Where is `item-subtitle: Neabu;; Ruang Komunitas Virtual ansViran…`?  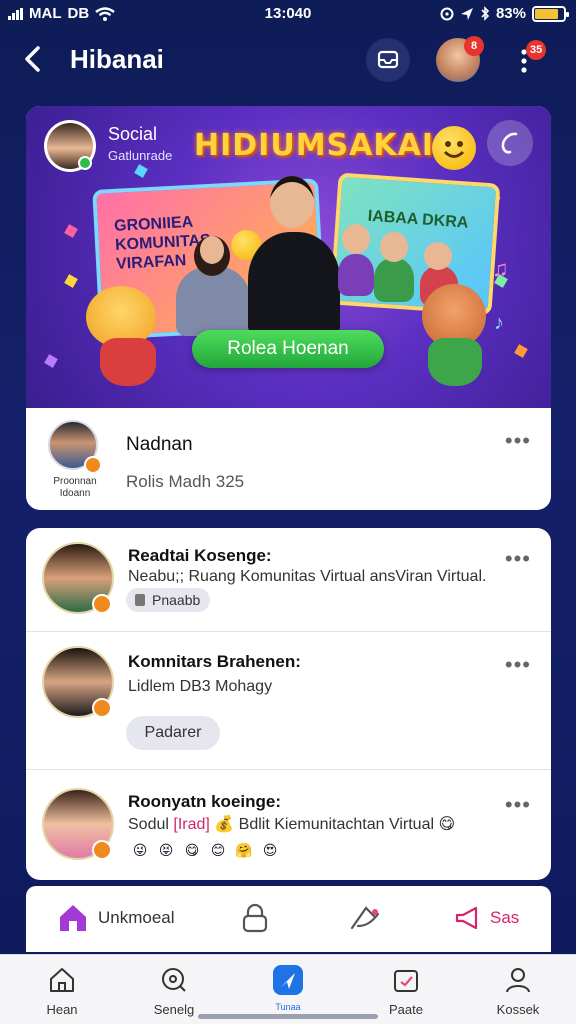
item-subtitle: Neabu;; Ruang Komunitas Virtual ansViran… is located at coordinates (307, 576).